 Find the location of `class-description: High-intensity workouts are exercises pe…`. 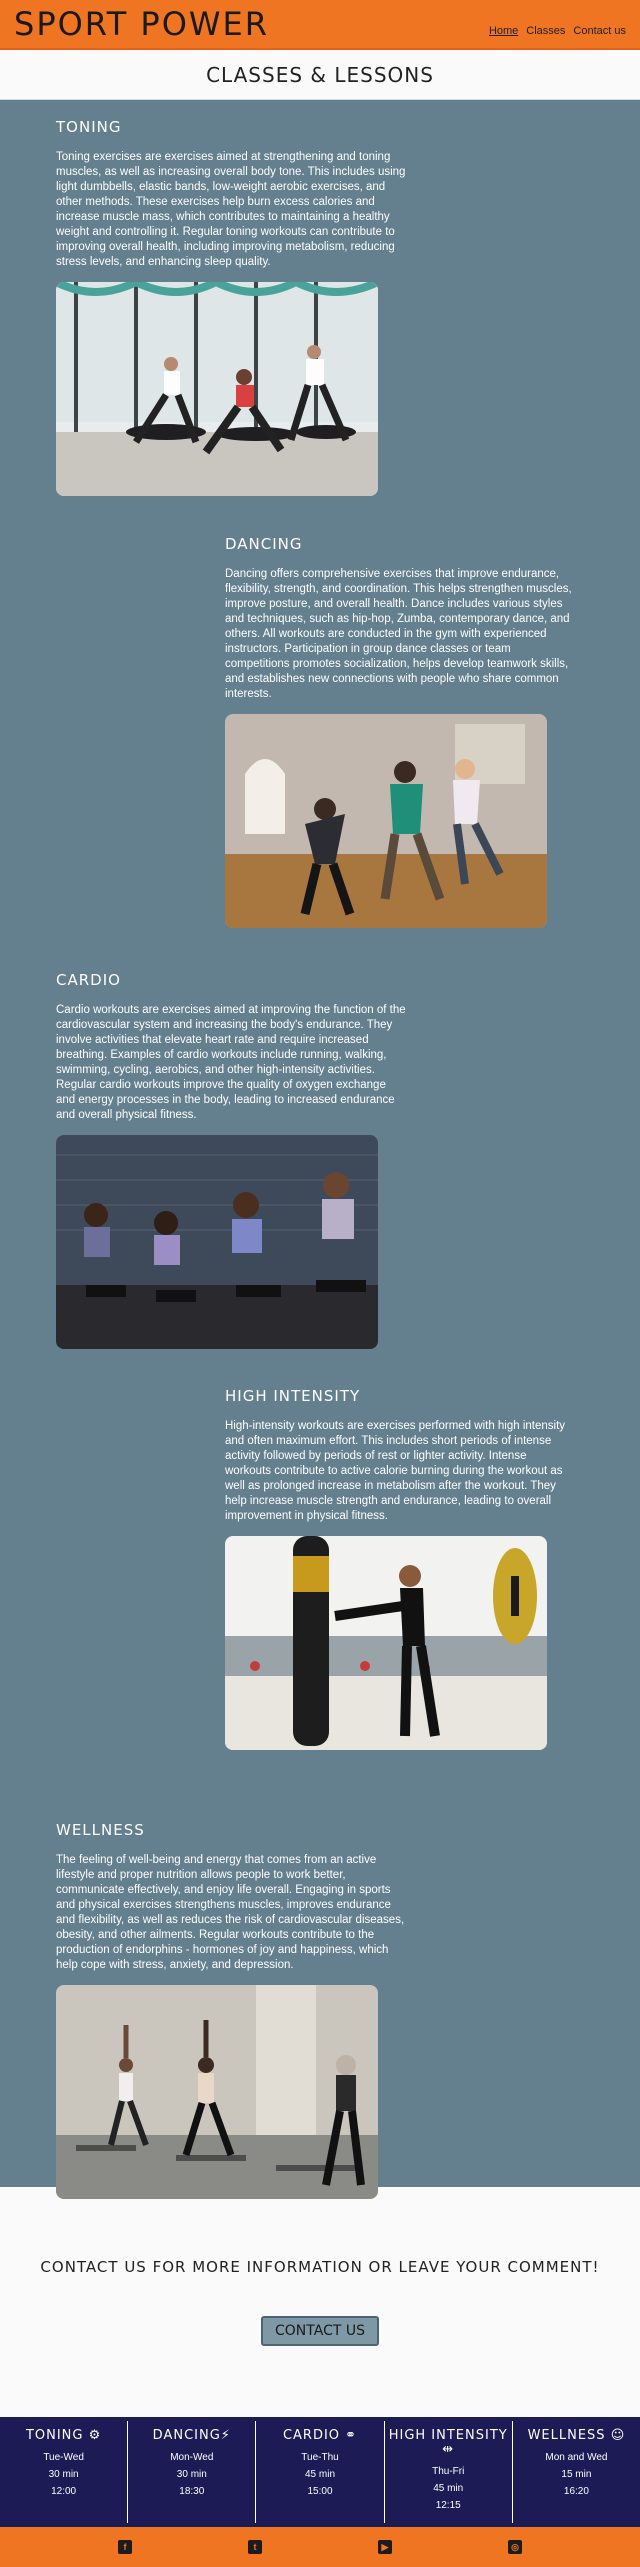

class-description: High-intensity workouts are exercises pe… is located at coordinates (395, 1471).